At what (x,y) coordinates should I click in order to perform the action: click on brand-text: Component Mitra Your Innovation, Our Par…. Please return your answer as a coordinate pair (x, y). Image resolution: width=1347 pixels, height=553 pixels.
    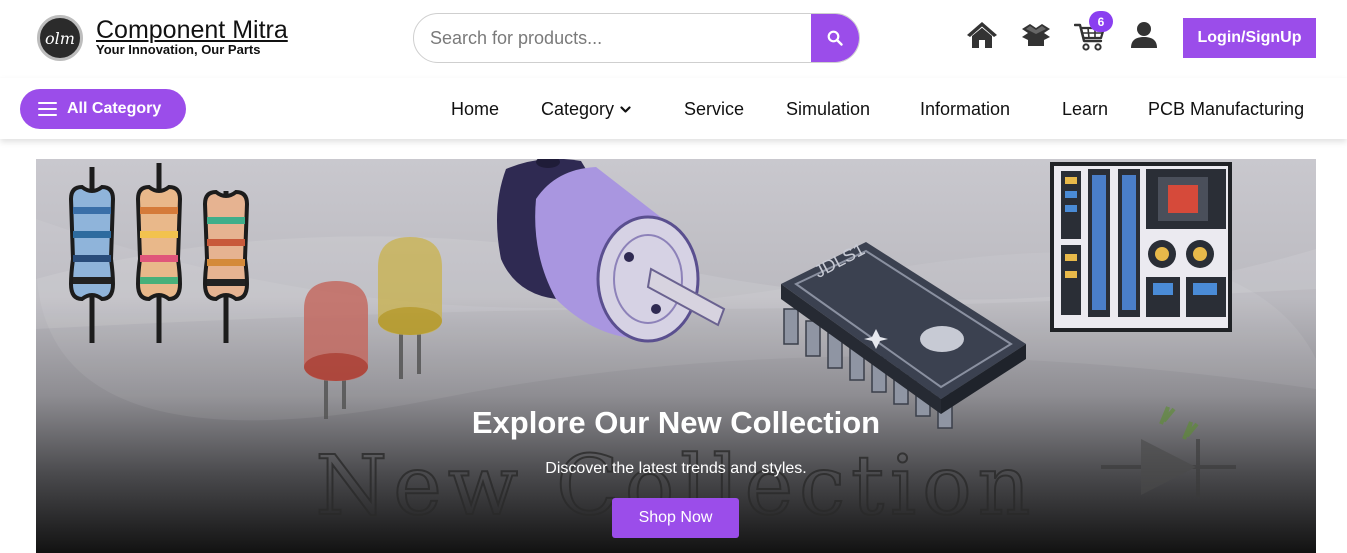
    Looking at the image, I should click on (192, 36).